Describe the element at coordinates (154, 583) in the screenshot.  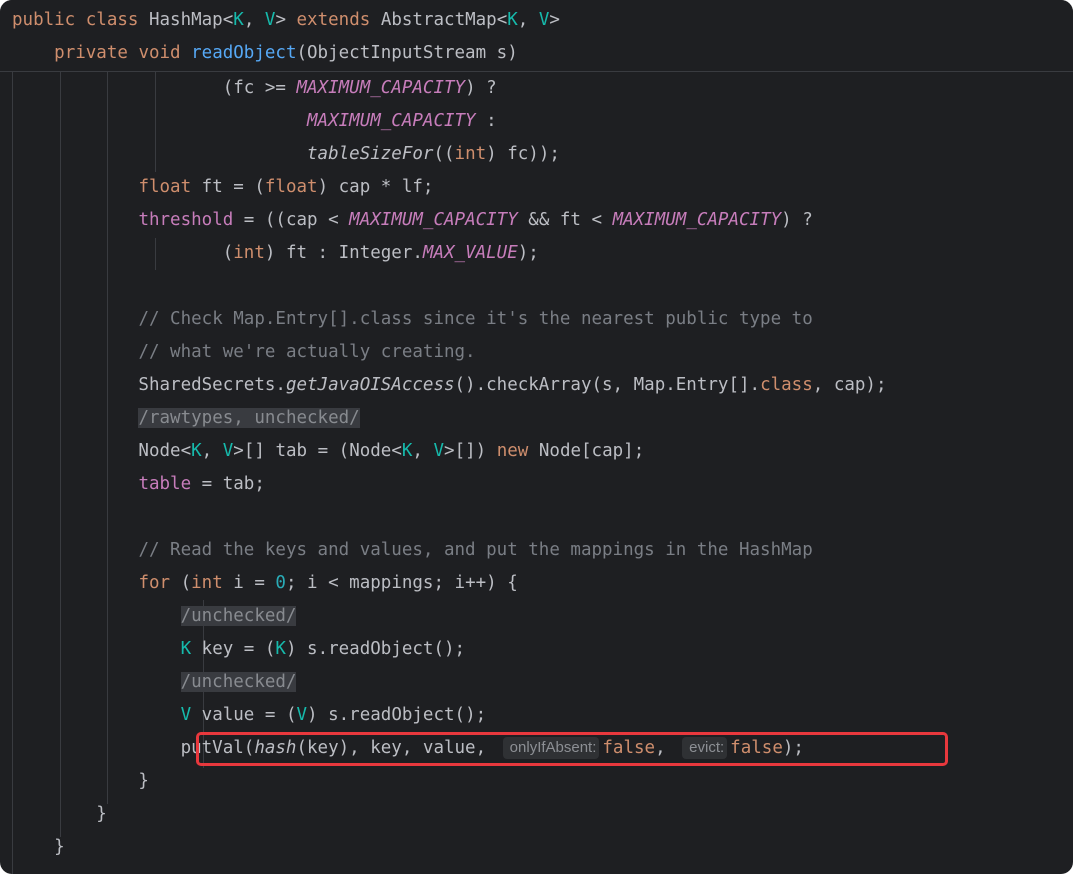
I see `keyword-token: for` at that location.